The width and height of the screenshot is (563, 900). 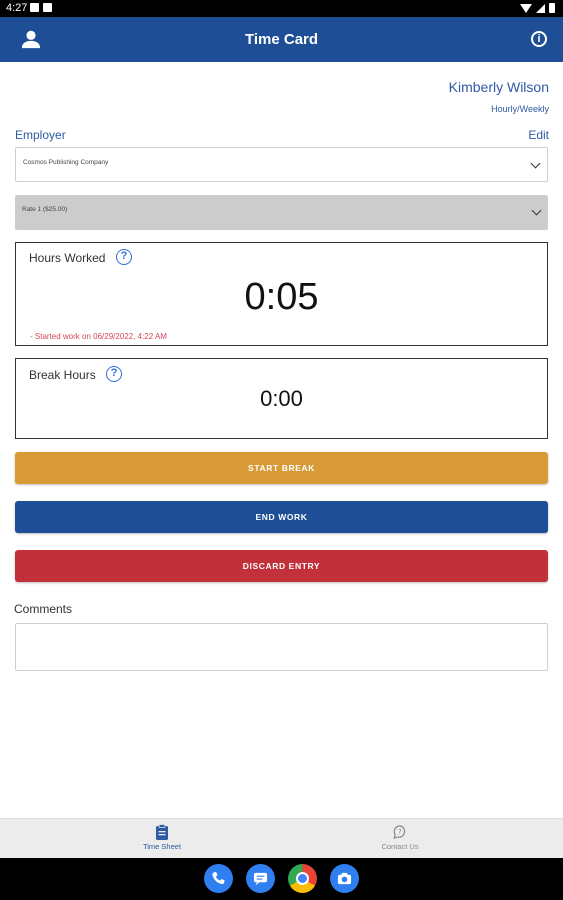 I want to click on started-work-note: - Started work on 06/29/2022, 4:22 AM, so click(x=98, y=336).